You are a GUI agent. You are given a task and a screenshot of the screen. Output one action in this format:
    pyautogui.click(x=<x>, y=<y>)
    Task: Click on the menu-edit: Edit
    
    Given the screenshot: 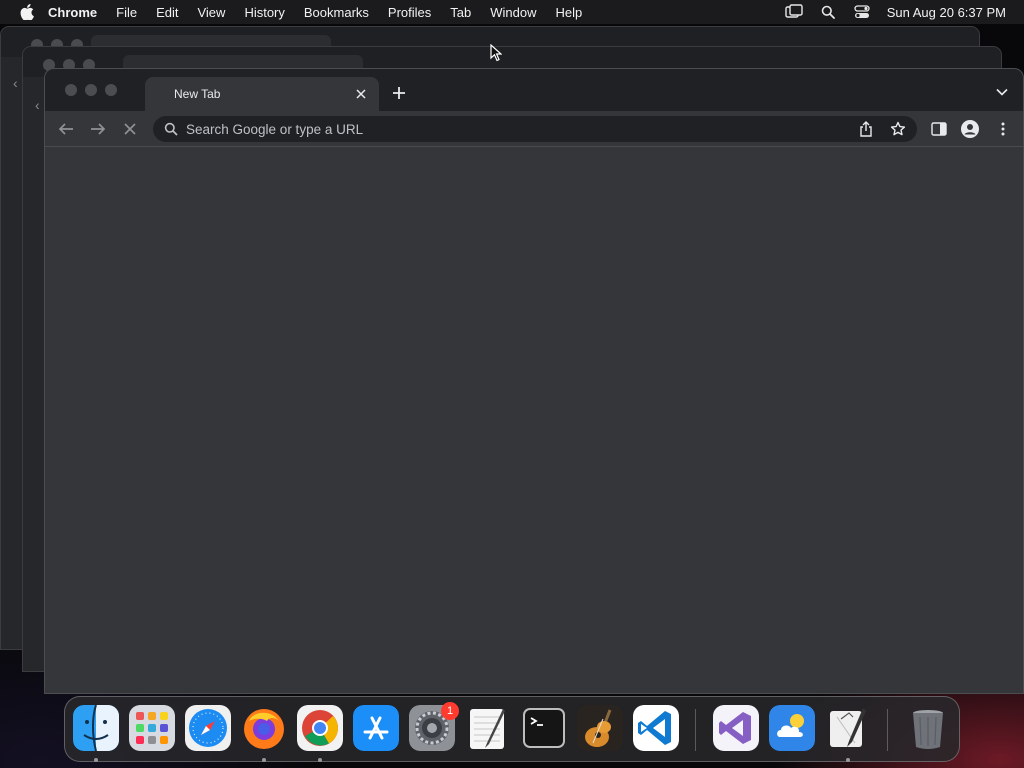 What is the action you would take?
    pyautogui.click(x=167, y=12)
    